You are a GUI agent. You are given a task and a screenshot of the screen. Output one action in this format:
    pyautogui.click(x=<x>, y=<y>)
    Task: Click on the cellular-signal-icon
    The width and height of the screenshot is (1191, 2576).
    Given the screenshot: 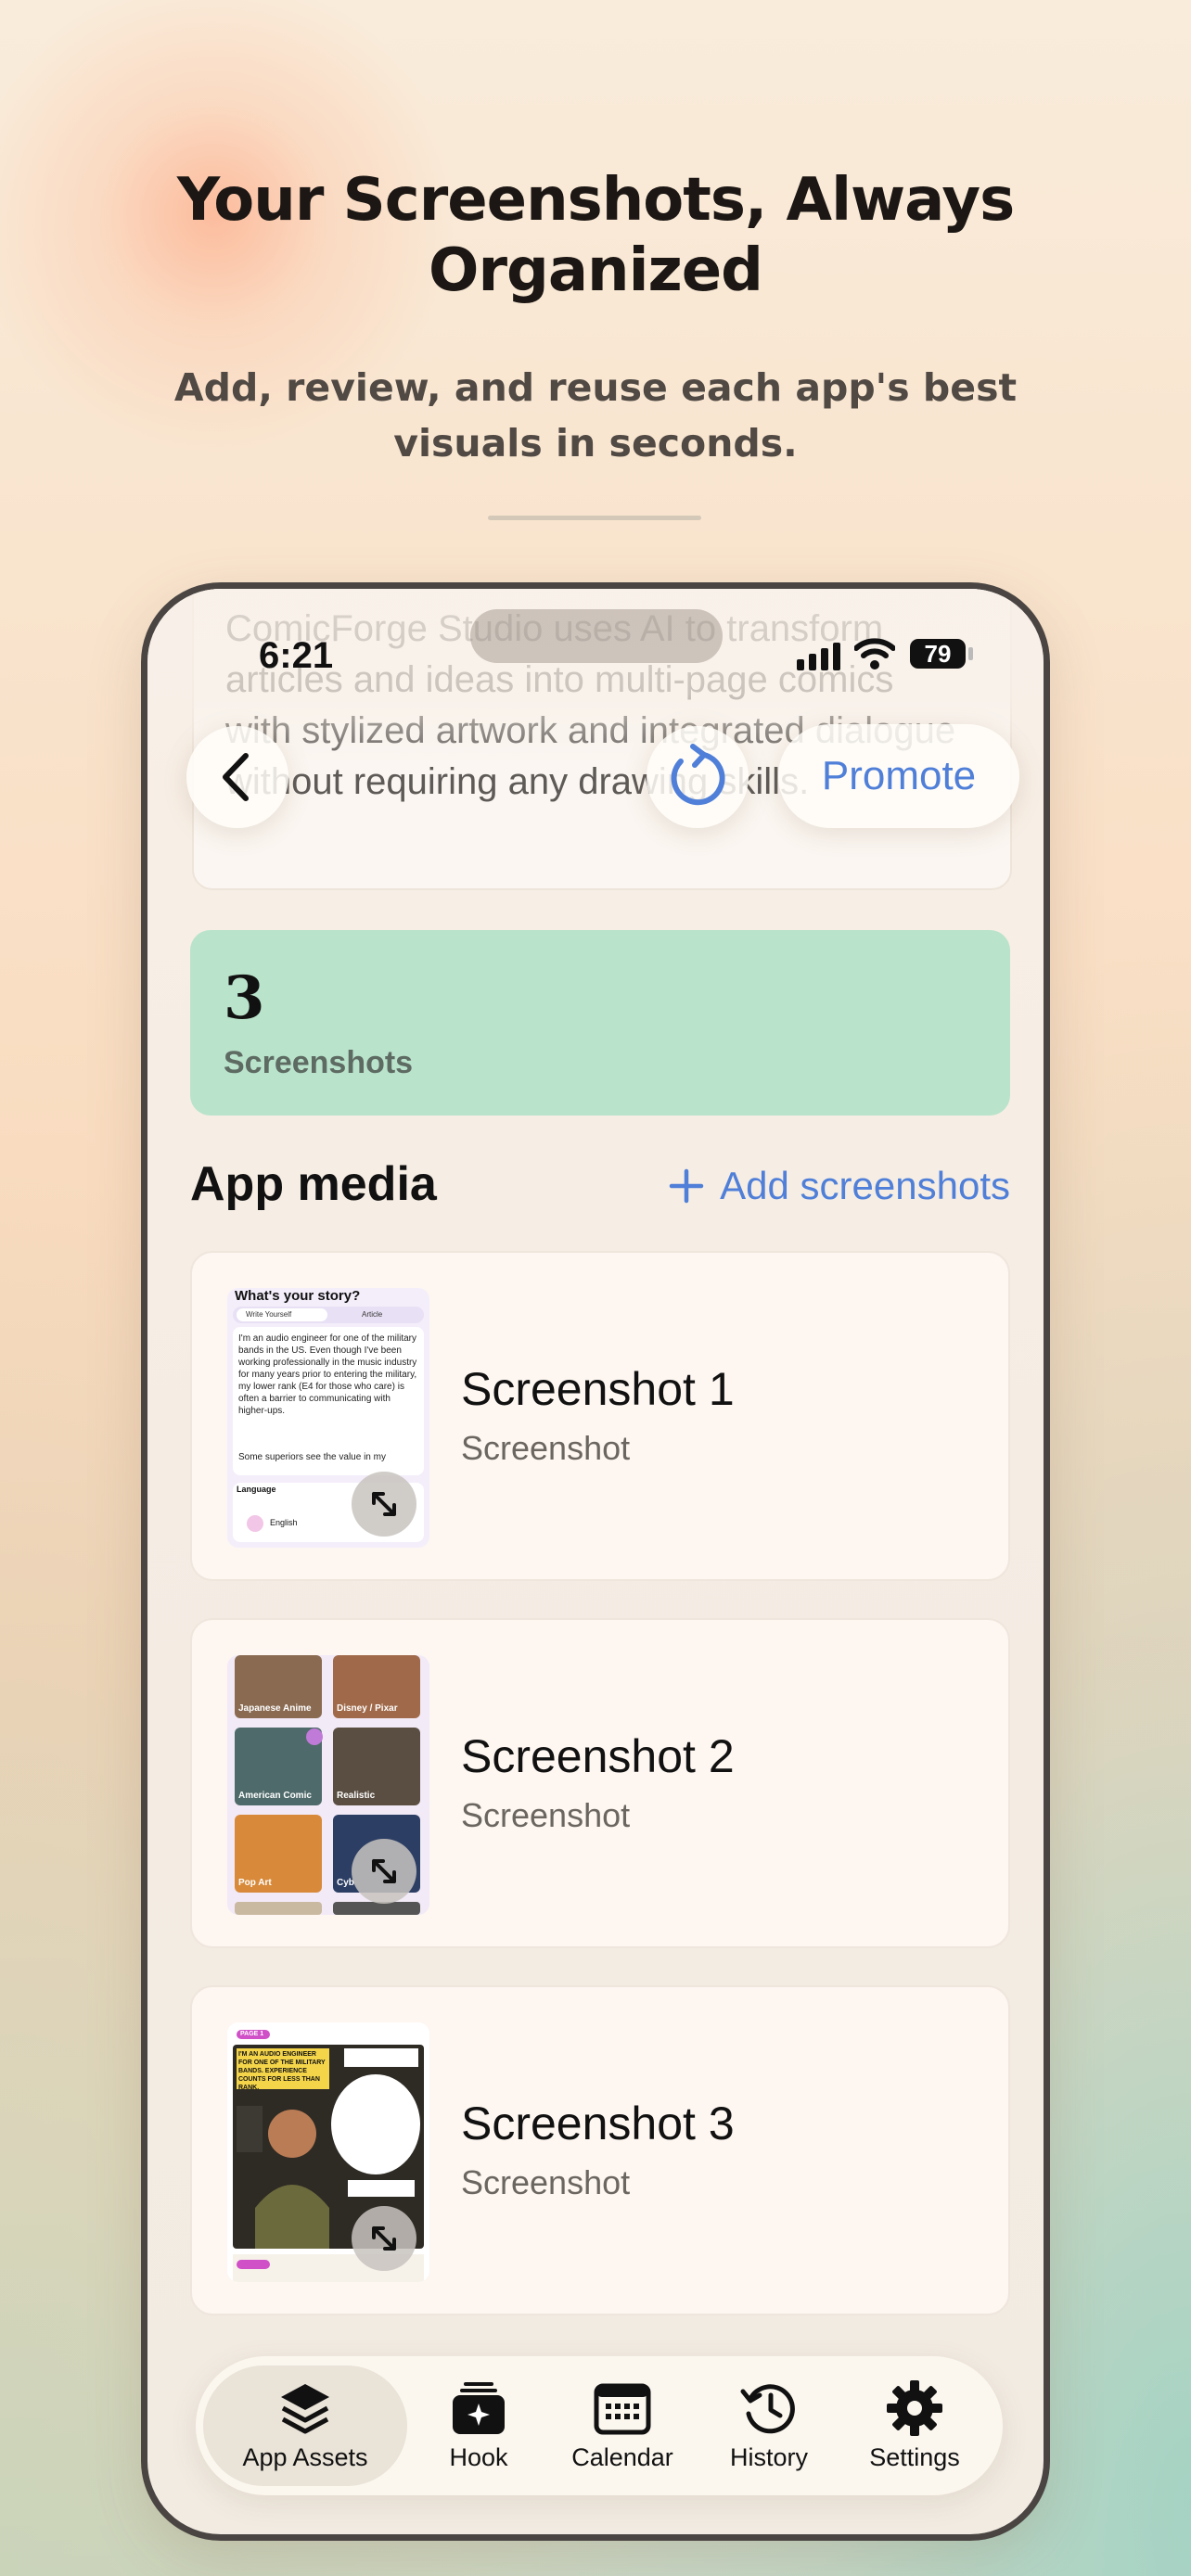 What is the action you would take?
    pyautogui.click(x=818, y=656)
    